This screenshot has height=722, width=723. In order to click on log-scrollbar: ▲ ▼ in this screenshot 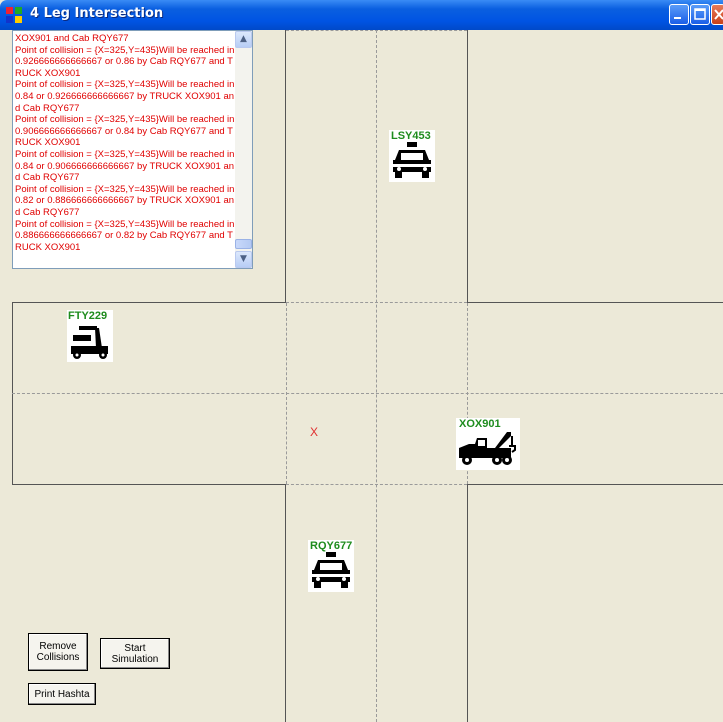, I will do `click(243, 149)`.